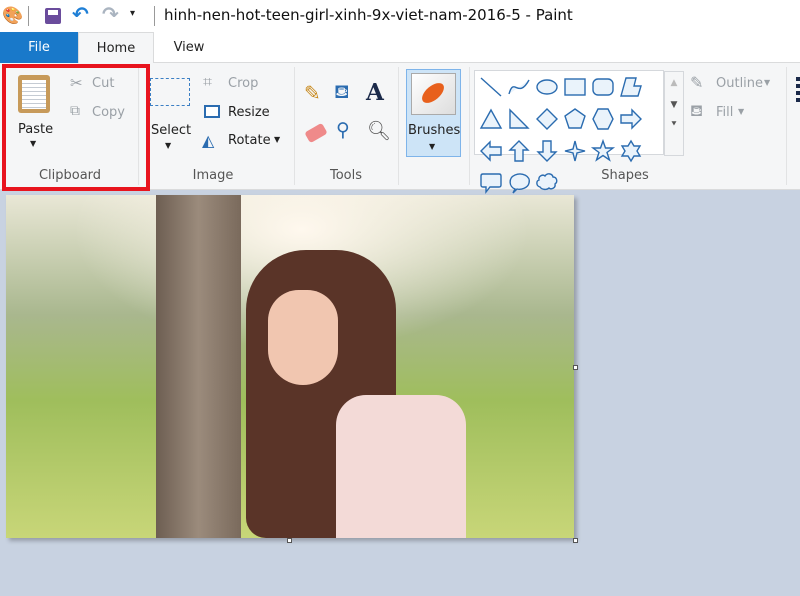 The image size is (800, 596). Describe the element at coordinates (76, 127) in the screenshot. I see `highlight-box` at that location.